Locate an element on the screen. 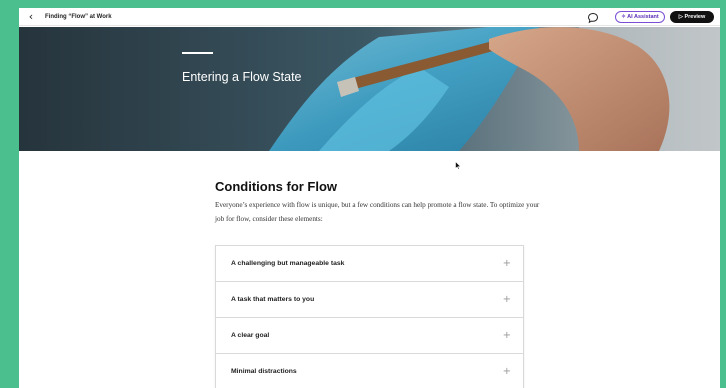 The image size is (726, 388). hero-divider is located at coordinates (197, 53).